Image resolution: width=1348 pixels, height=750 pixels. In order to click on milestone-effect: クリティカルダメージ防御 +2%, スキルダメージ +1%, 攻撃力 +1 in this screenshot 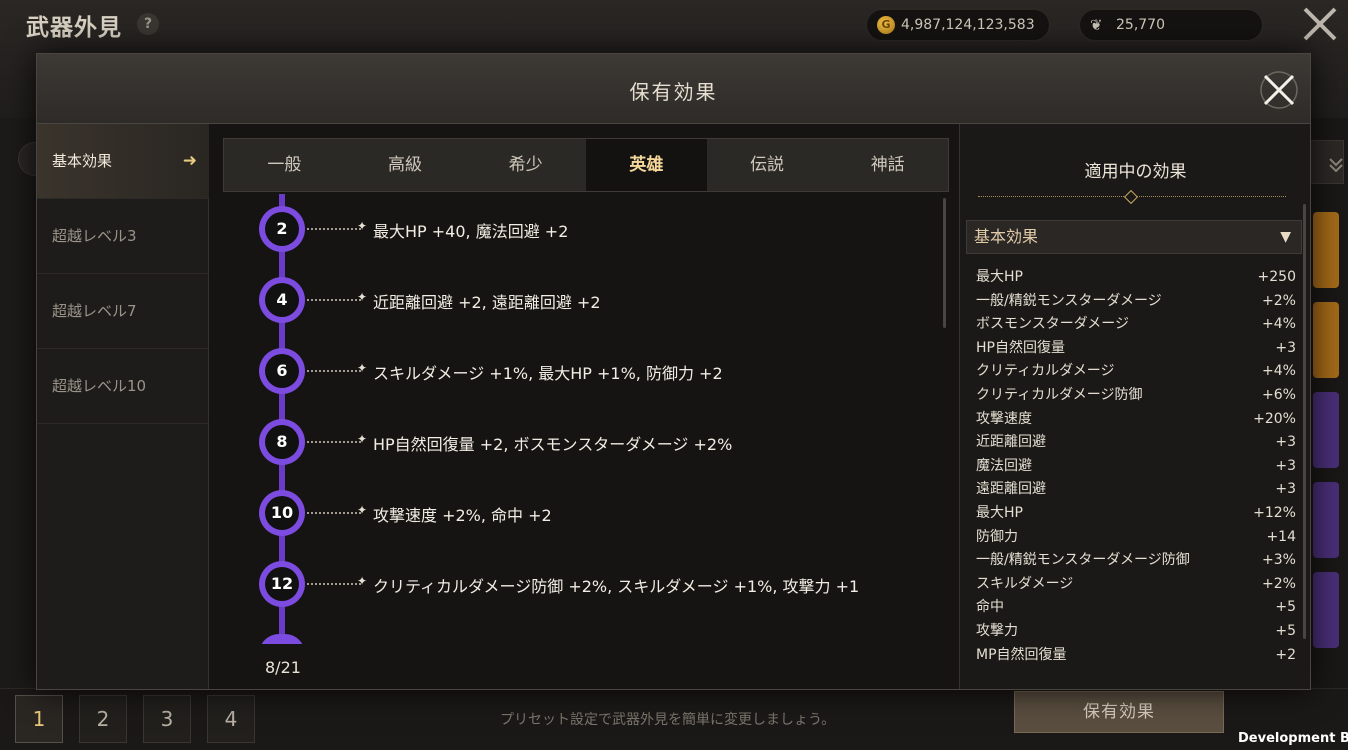, I will do `click(616, 586)`.